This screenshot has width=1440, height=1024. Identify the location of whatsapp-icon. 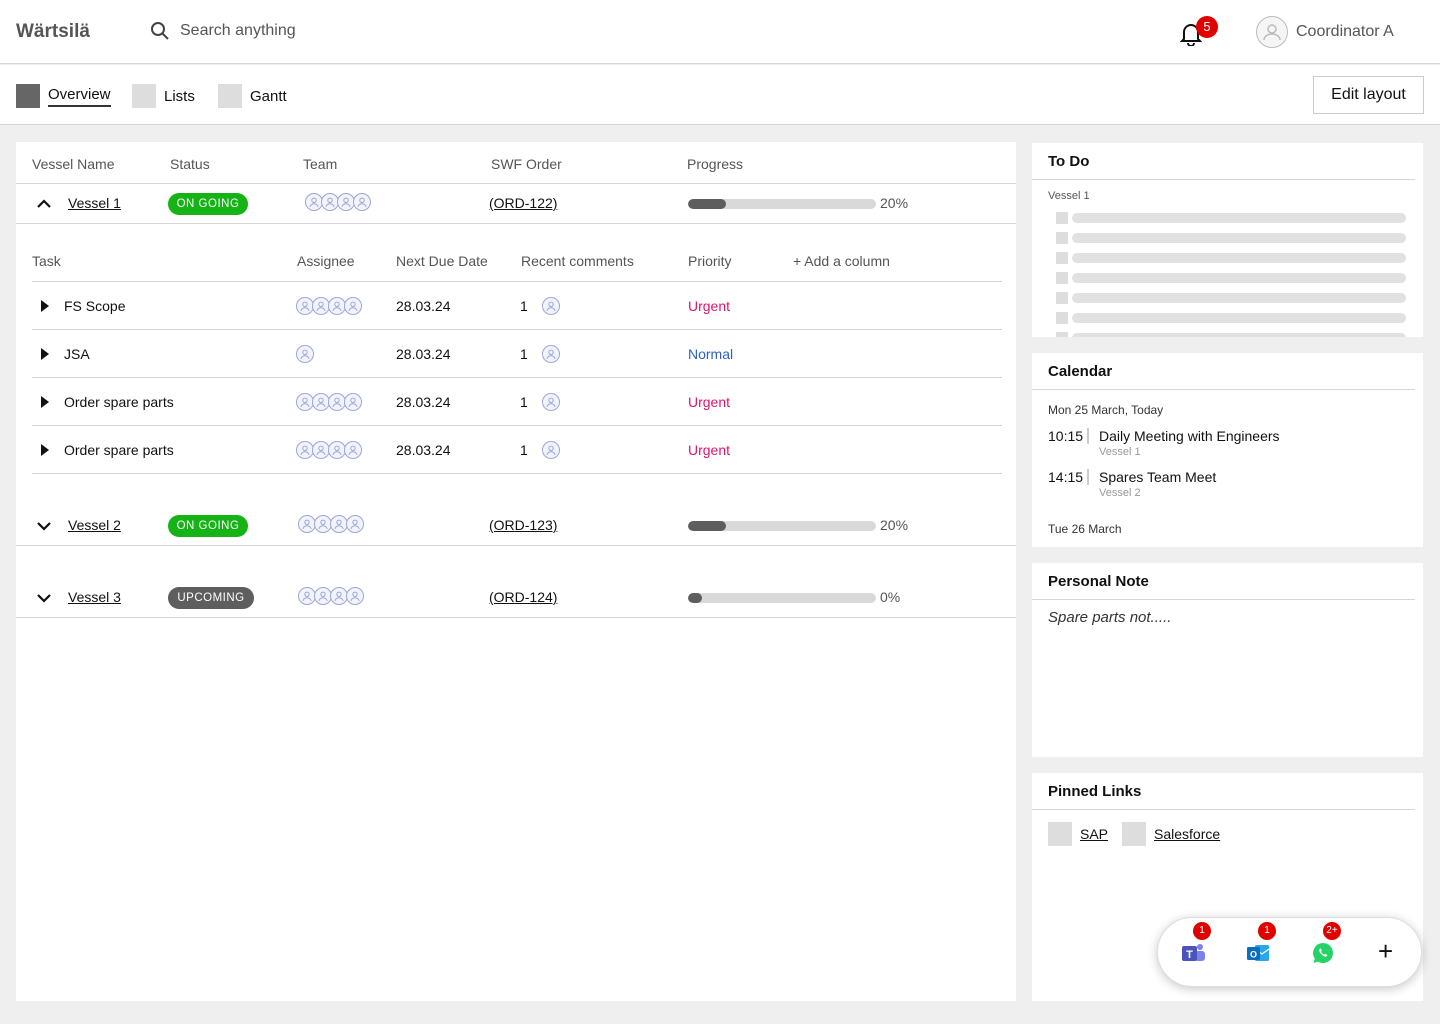
(1323, 953).